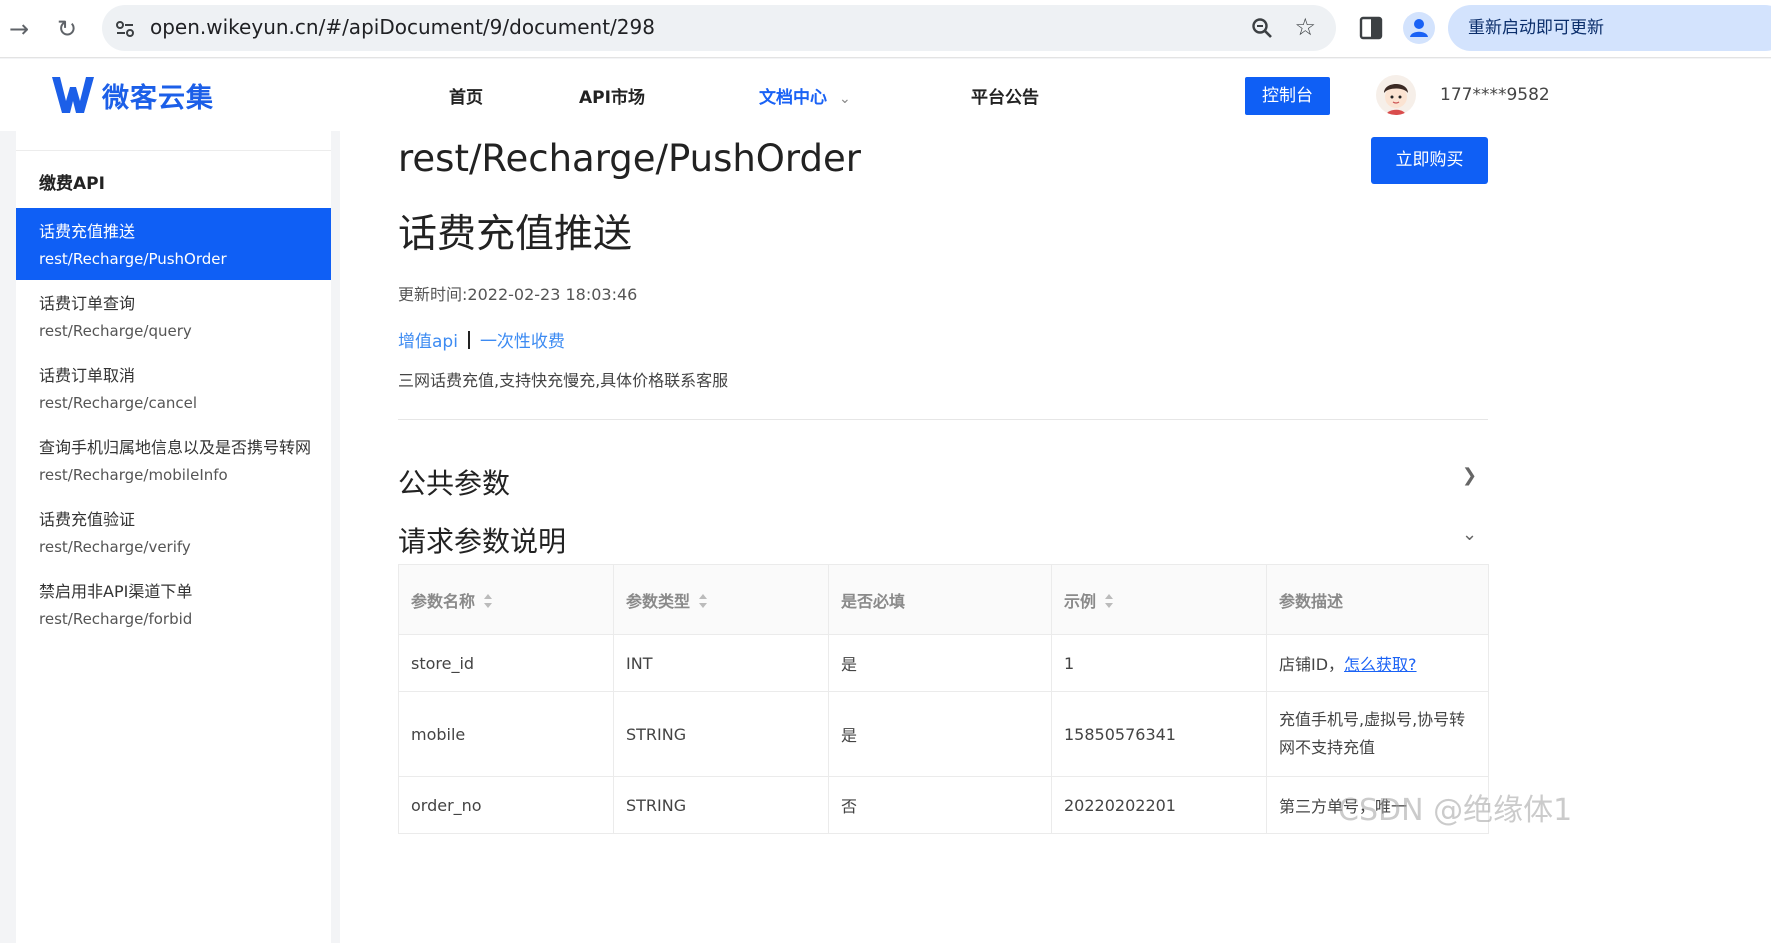 Image resolution: width=1771 pixels, height=943 pixels. What do you see at coordinates (612, 95) in the screenshot?
I see `nav-api-market: API市场` at bounding box center [612, 95].